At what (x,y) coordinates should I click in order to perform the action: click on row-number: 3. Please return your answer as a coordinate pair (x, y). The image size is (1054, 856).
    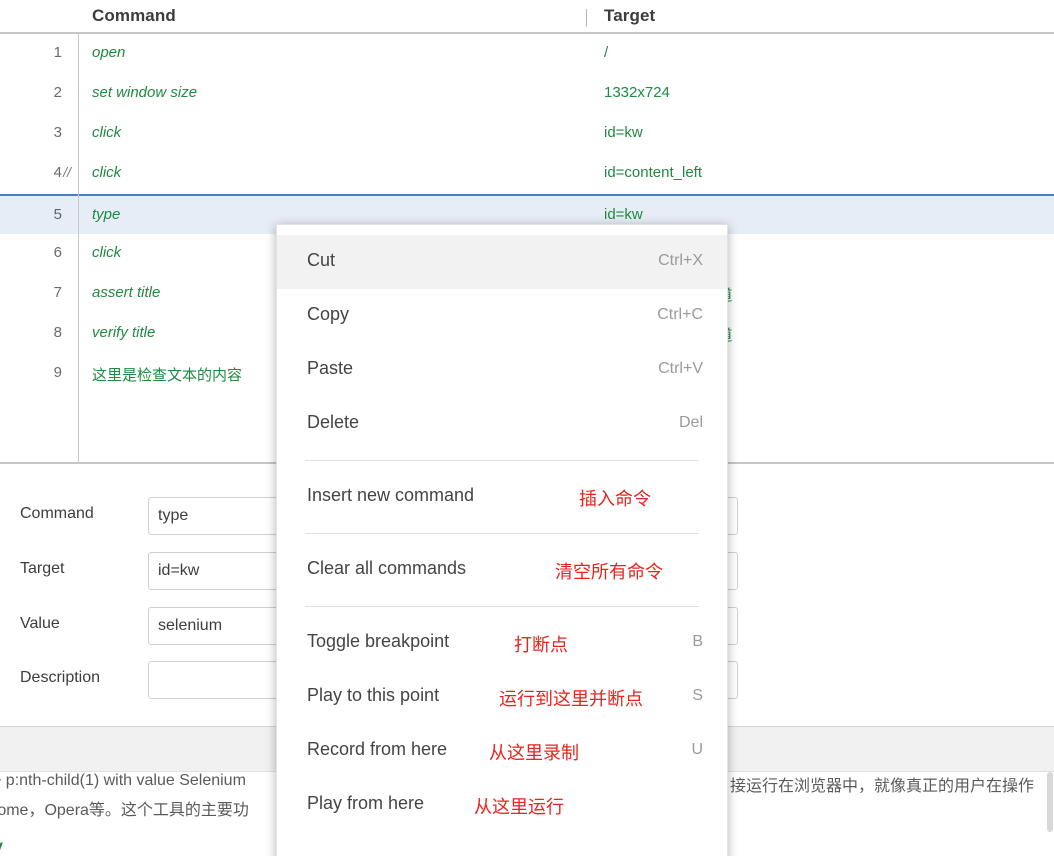
    Looking at the image, I should click on (57, 132).